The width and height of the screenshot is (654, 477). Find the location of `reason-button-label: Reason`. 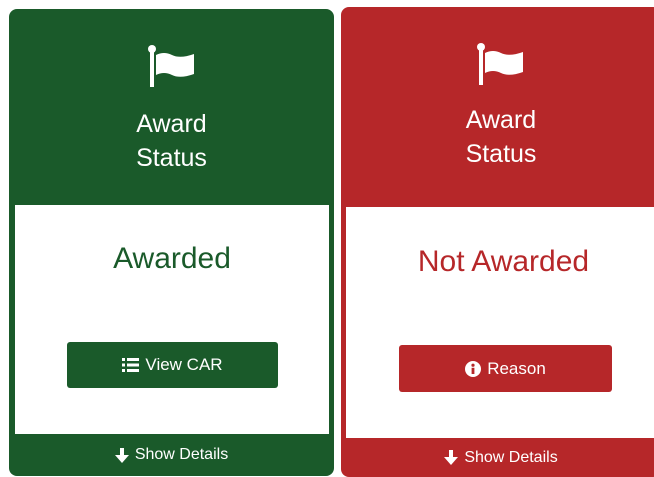

reason-button-label: Reason is located at coordinates (516, 368).